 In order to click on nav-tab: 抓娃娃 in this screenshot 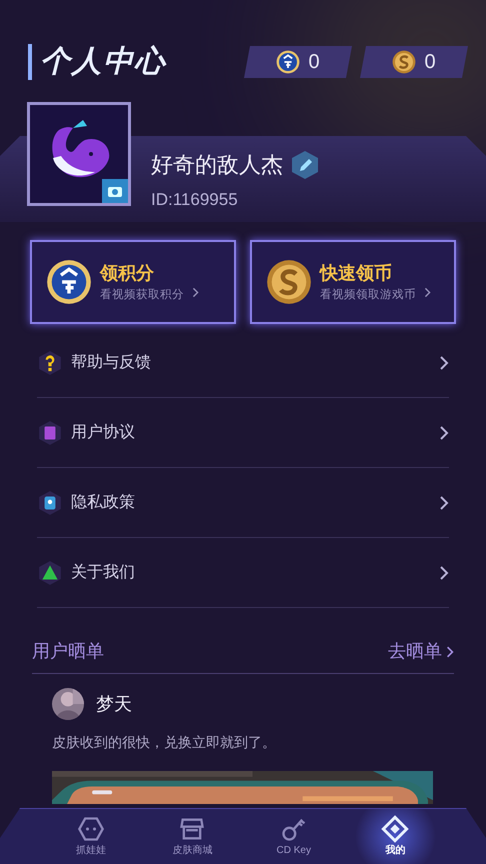, I will do `click(91, 836)`.